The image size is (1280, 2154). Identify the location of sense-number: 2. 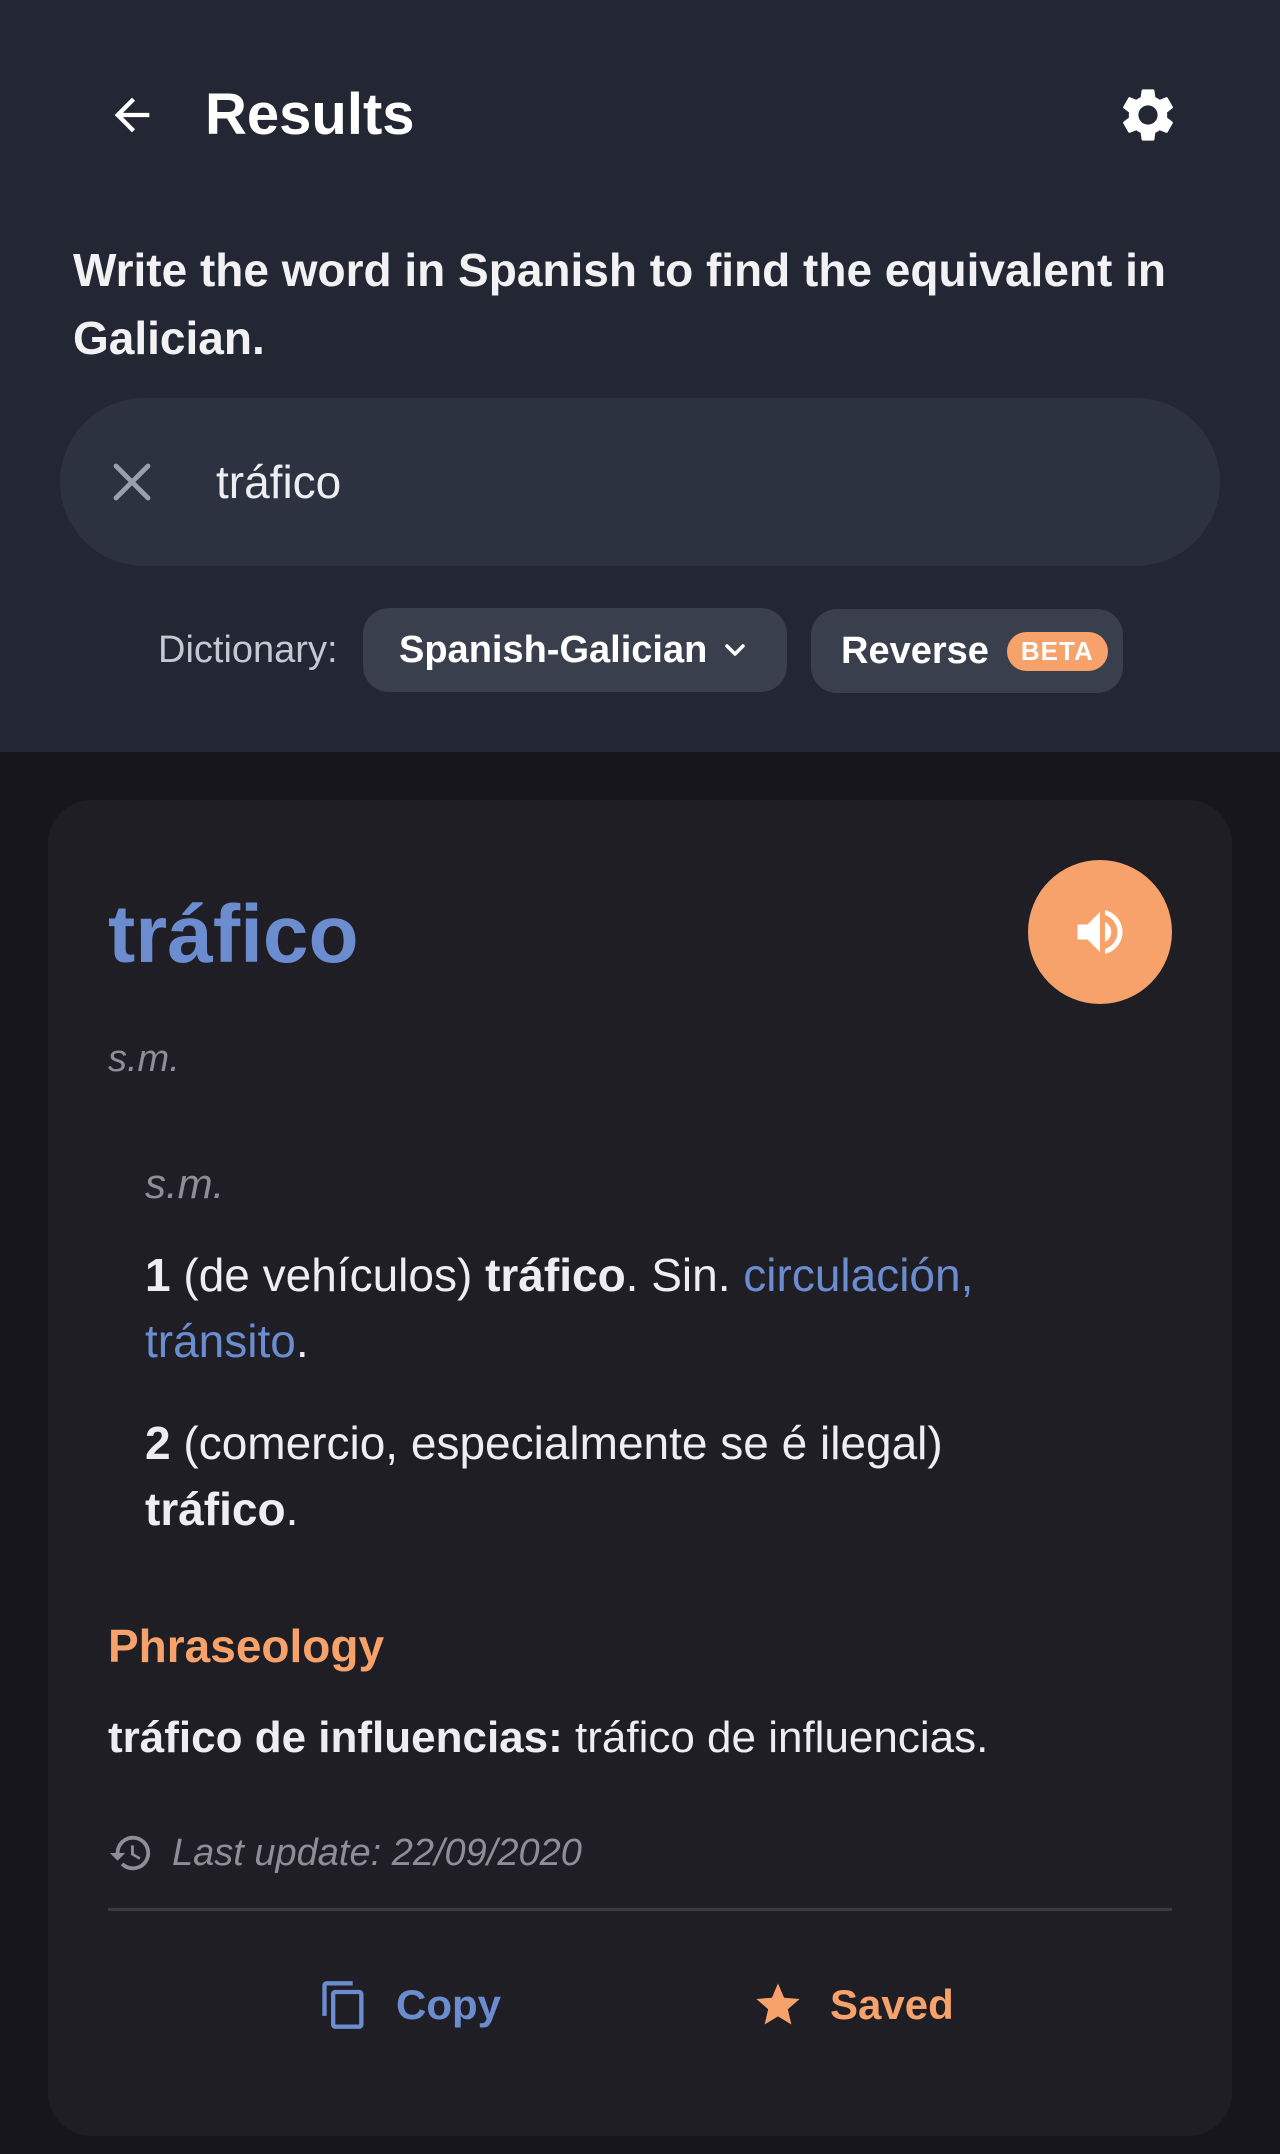
(158, 1443).